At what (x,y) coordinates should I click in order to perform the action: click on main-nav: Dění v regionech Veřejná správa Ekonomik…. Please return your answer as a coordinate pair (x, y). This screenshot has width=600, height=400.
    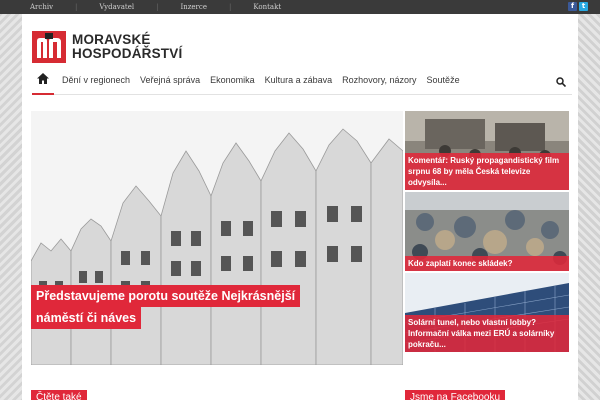
    Looking at the image, I should click on (302, 80).